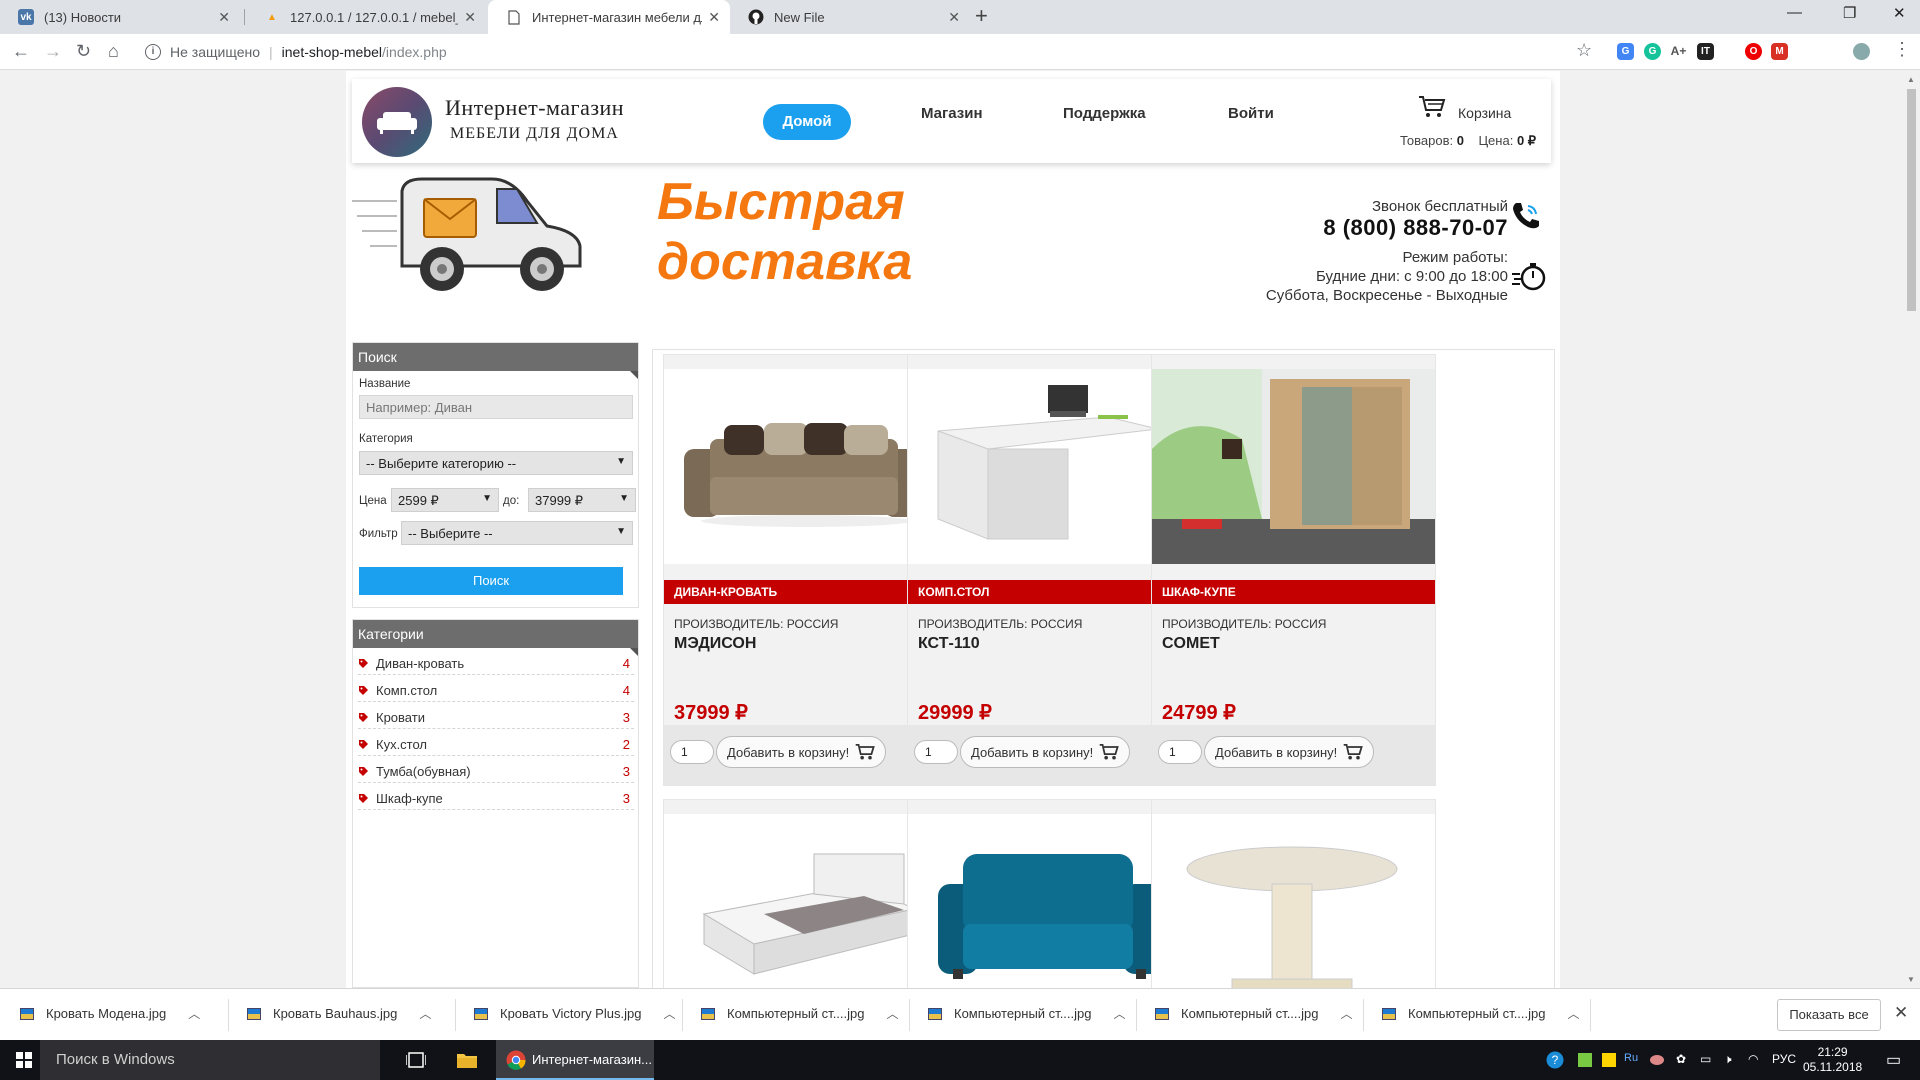 The image size is (1920, 1080). What do you see at coordinates (1625, 51) in the screenshot?
I see `translate-extension-icon: G` at bounding box center [1625, 51].